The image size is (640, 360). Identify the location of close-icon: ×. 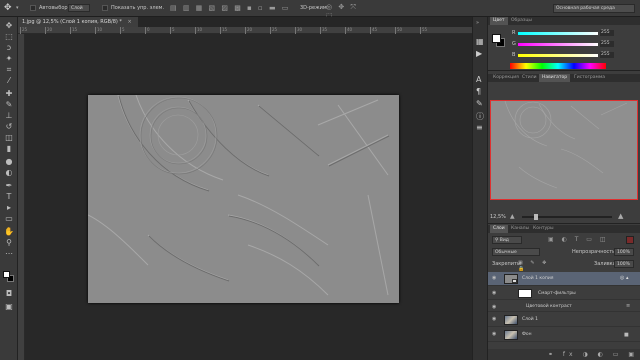
(130, 22).